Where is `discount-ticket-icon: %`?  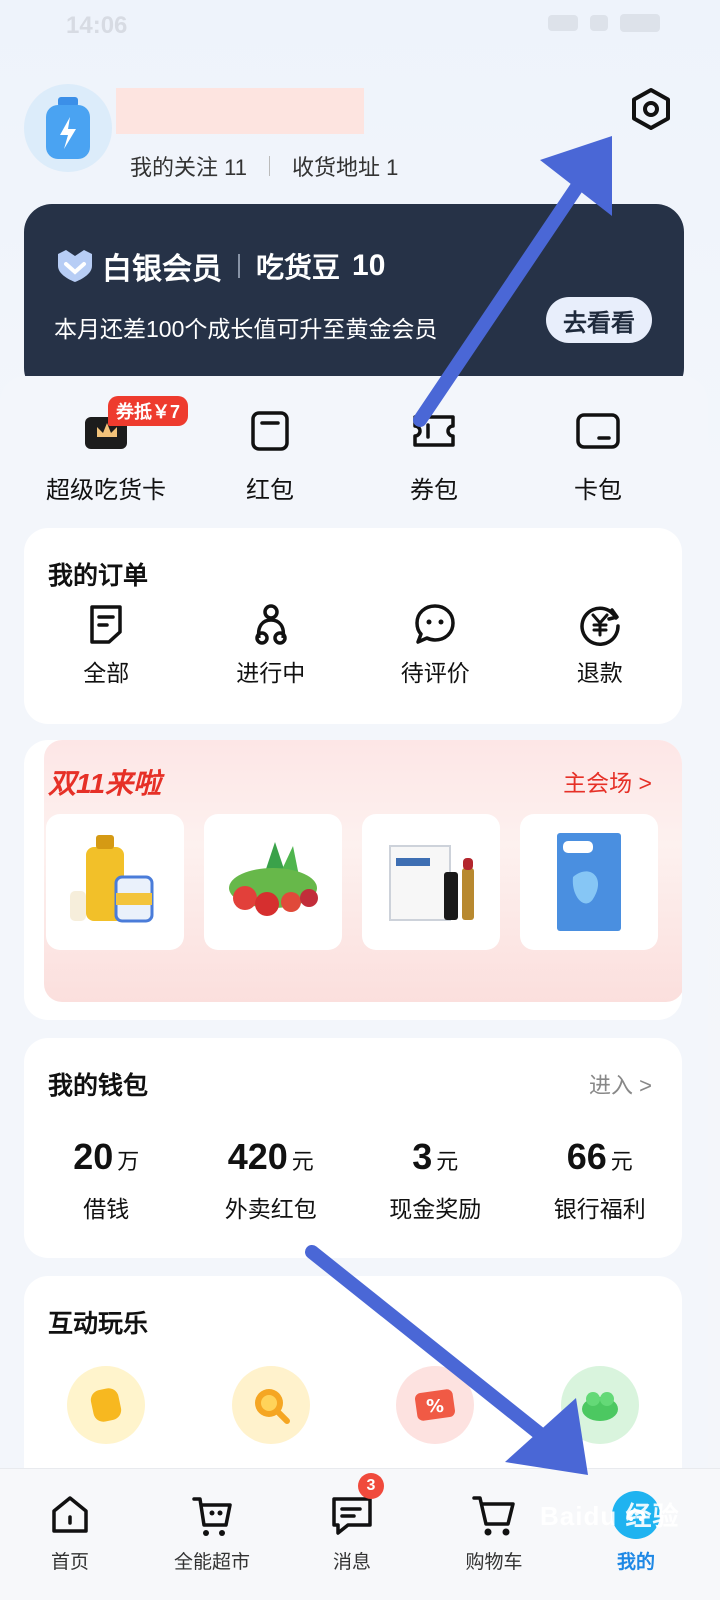
discount-ticket-icon: % is located at coordinates (435, 1405).